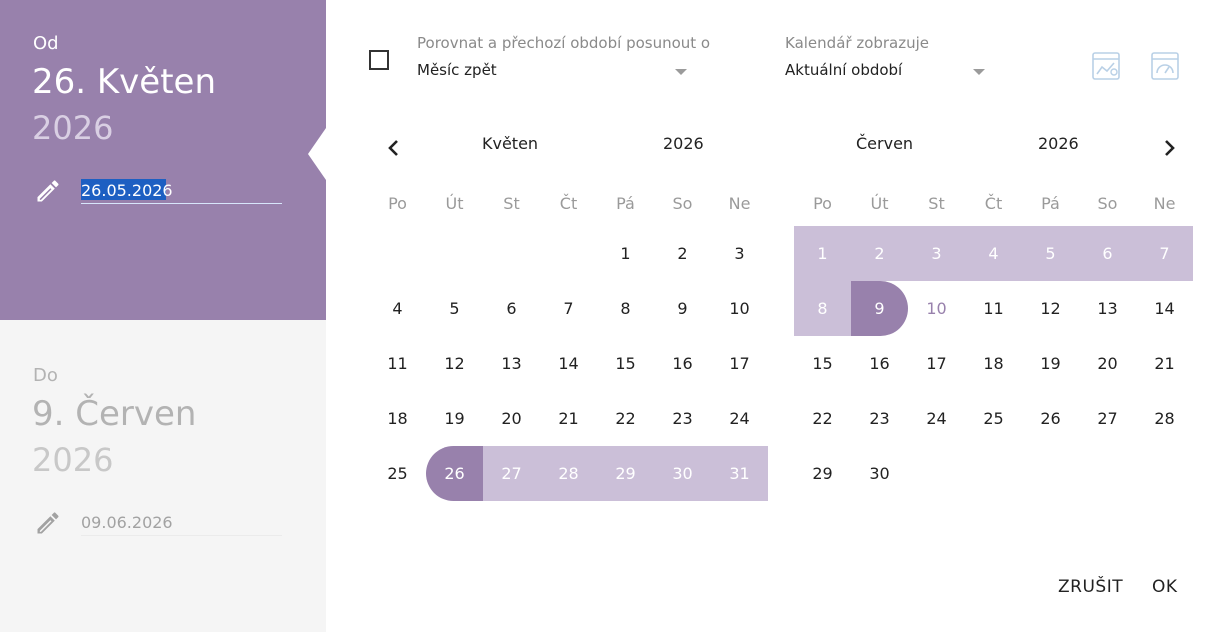  What do you see at coordinates (625, 203) in the screenshot?
I see `weekday-header: Pá` at bounding box center [625, 203].